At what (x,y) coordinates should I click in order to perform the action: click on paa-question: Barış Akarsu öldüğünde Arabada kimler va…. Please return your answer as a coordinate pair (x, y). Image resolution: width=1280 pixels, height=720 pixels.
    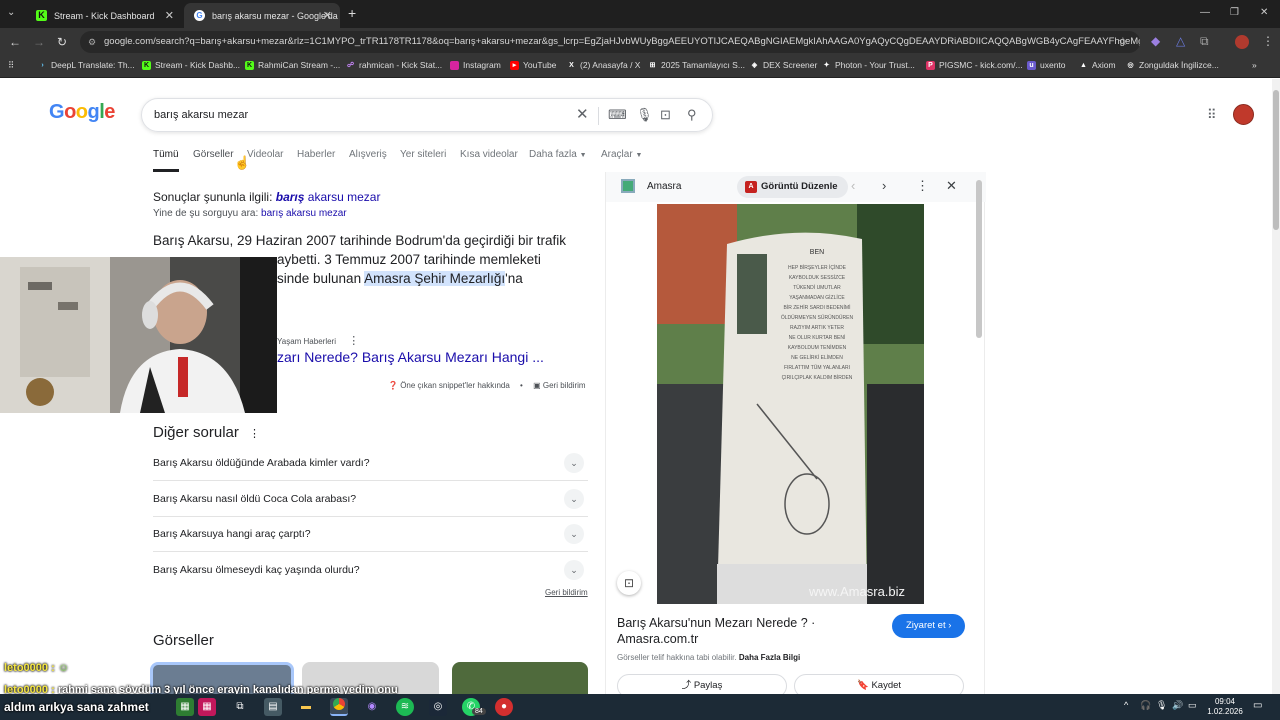
    Looking at the image, I should click on (370, 463).